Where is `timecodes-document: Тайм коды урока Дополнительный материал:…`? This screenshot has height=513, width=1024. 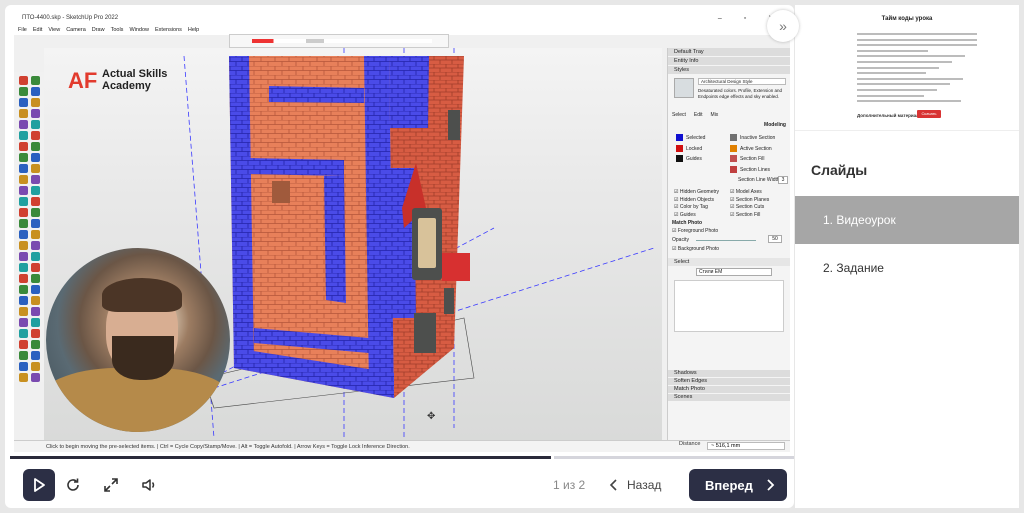 timecodes-document: Тайм коды урока Дополнительный материал:… is located at coordinates (907, 68).